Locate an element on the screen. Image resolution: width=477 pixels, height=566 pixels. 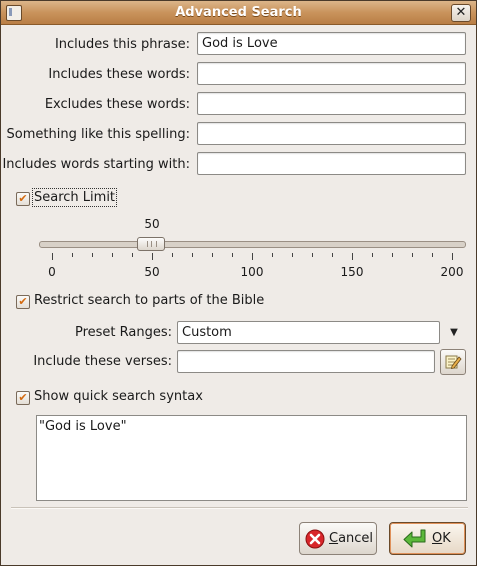
preset-ranges-label: Preset Ranges: is located at coordinates (123, 332).